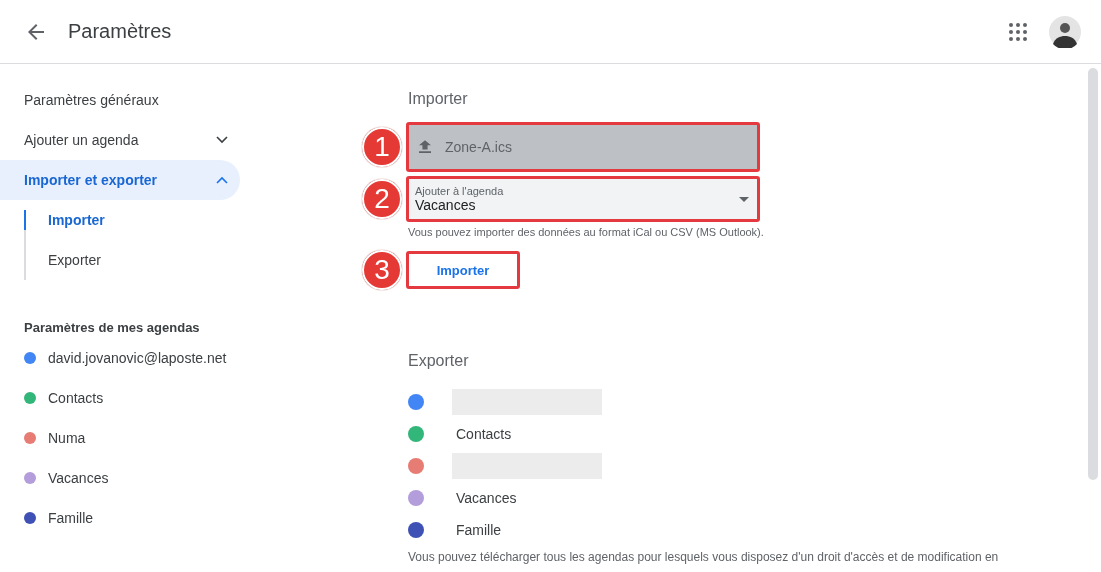  I want to click on scrollbar, so click(1093, 274).